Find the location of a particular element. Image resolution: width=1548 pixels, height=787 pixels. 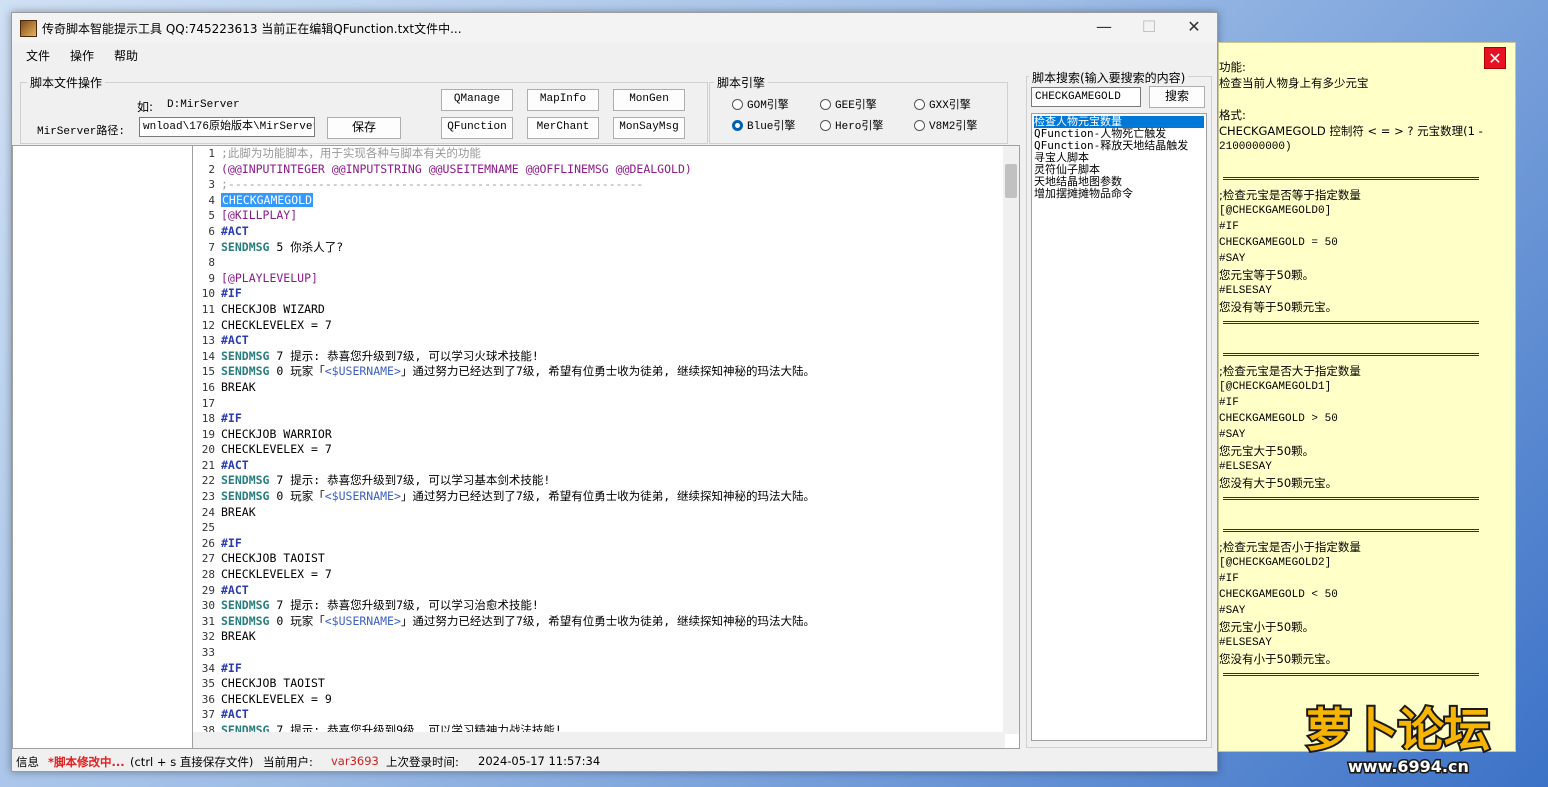

engine-option-gom: GOM引擎 is located at coordinates (760, 104).